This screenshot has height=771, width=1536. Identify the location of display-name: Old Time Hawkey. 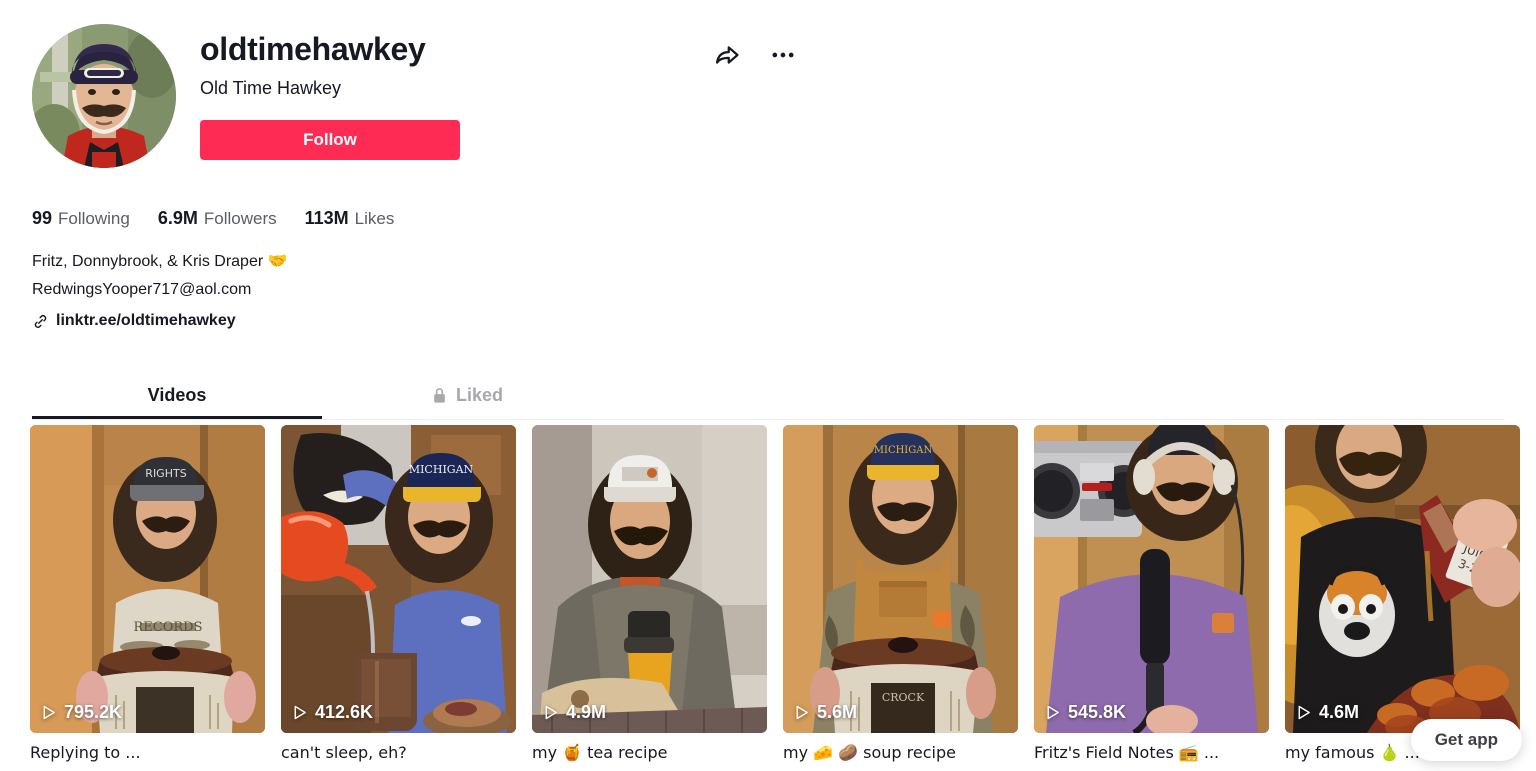
(271, 88).